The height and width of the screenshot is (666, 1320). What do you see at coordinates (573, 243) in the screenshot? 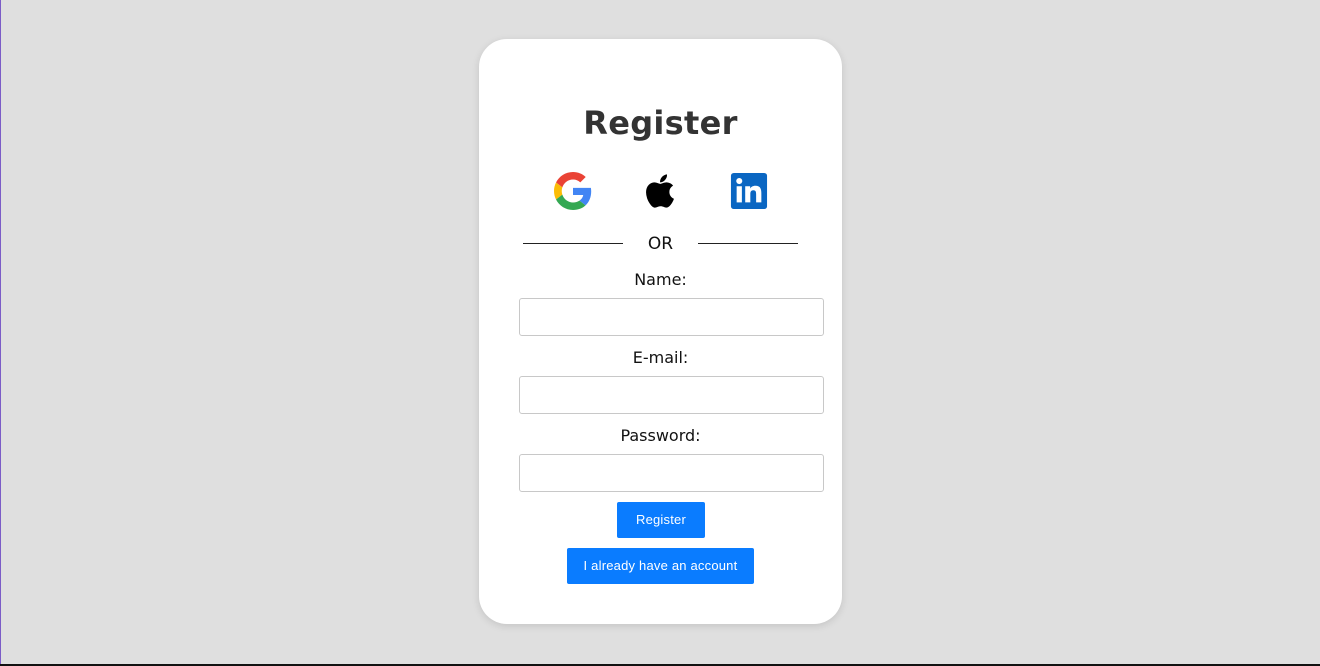
I see `divider-left` at bounding box center [573, 243].